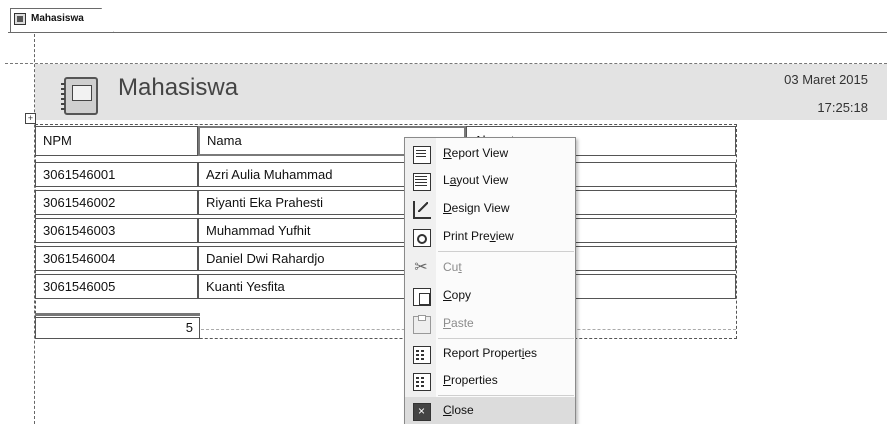 This screenshot has height=424, width=887. Describe the element at coordinates (117, 314) in the screenshot. I see `report-footer-divider` at that location.